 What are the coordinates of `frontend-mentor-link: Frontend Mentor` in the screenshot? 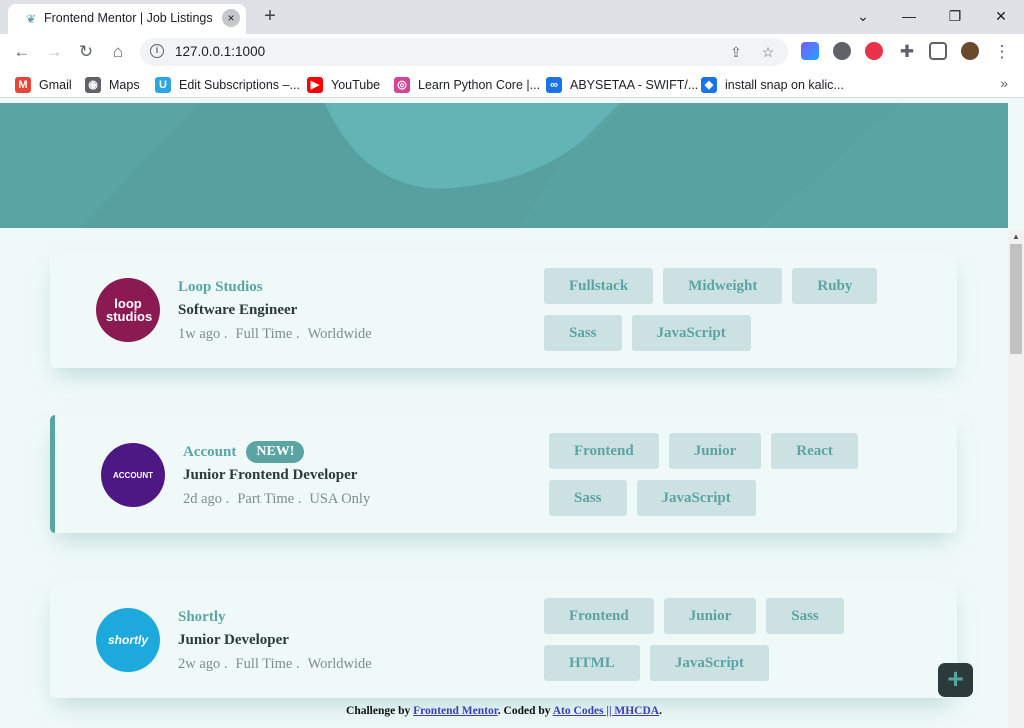 It's located at (455, 711).